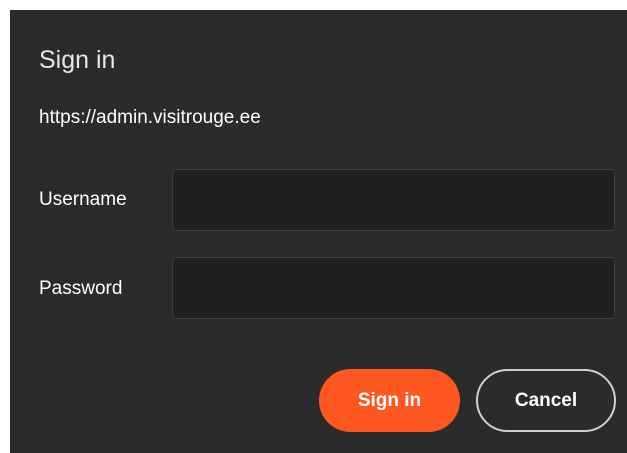 The width and height of the screenshot is (627, 453). I want to click on sign-in-button: Sign in, so click(389, 400).